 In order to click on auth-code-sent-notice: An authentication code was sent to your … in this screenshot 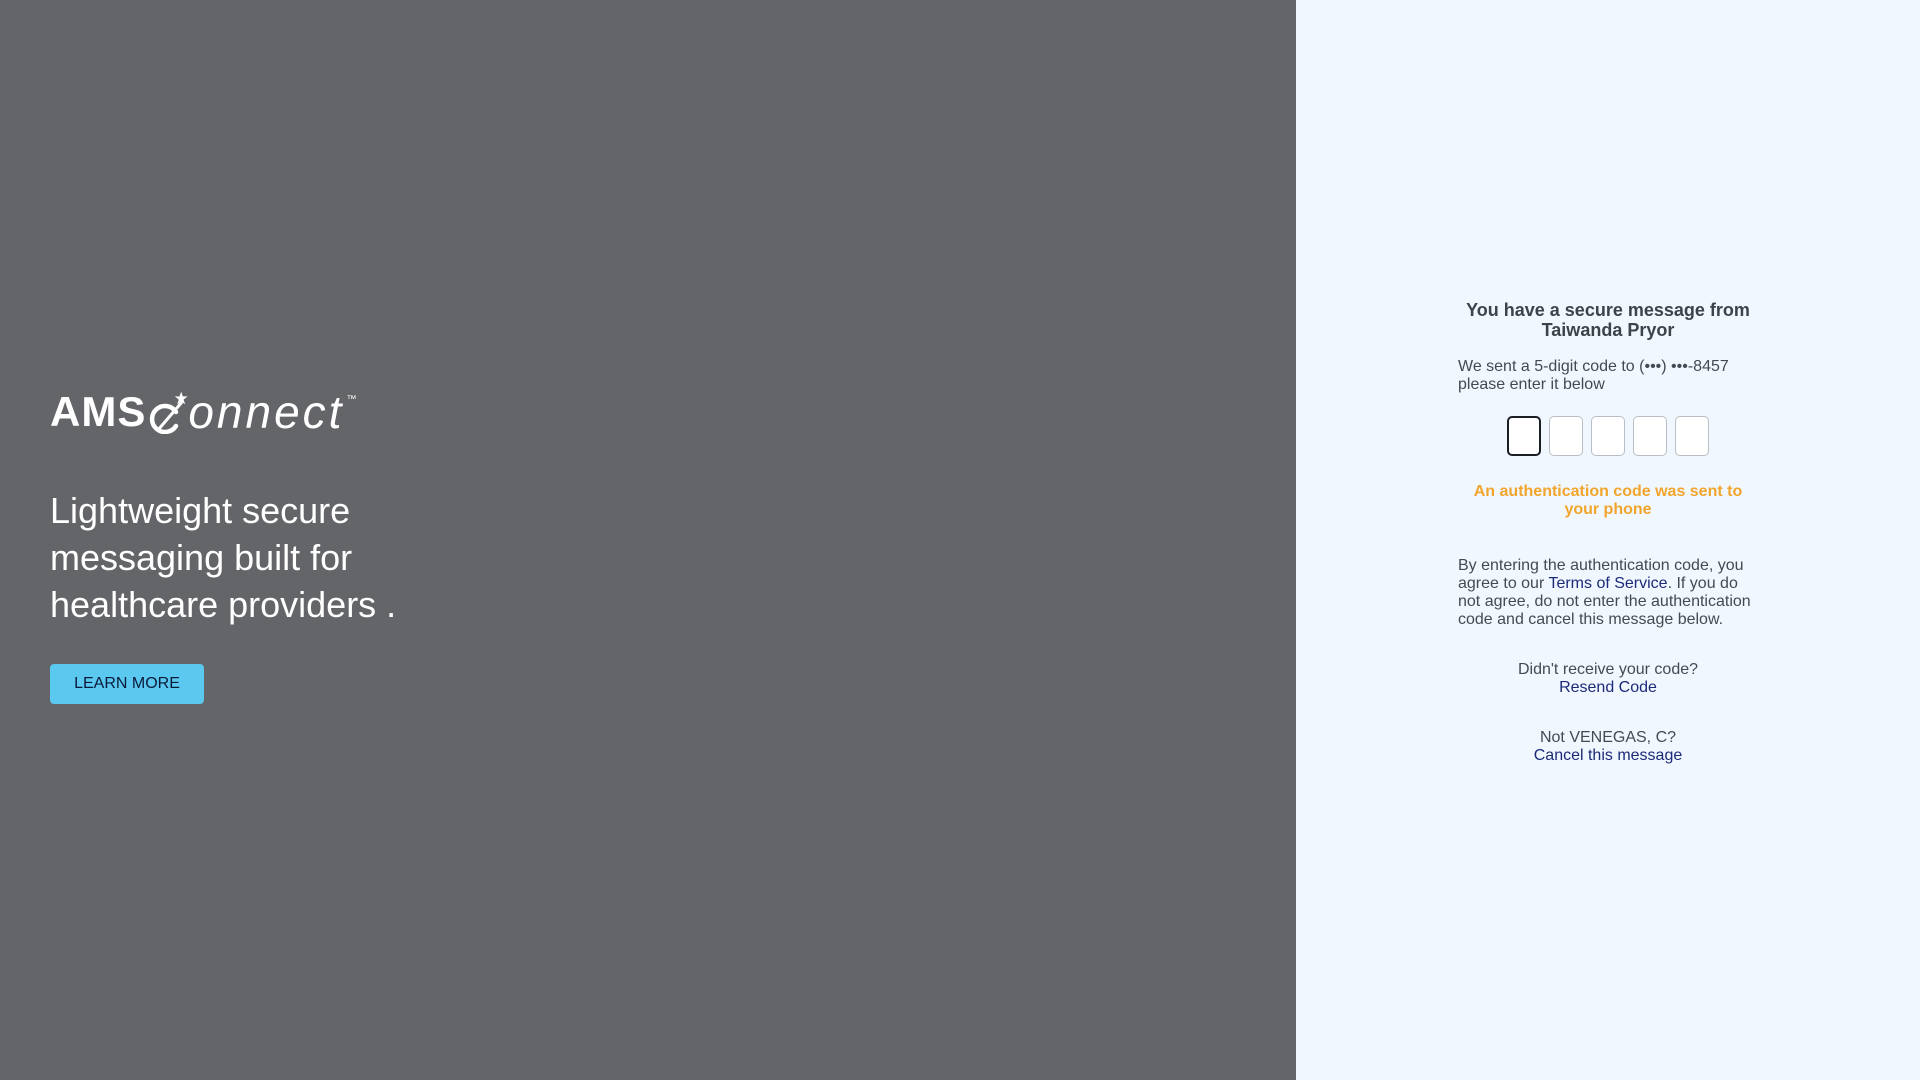, I will do `click(1608, 500)`.